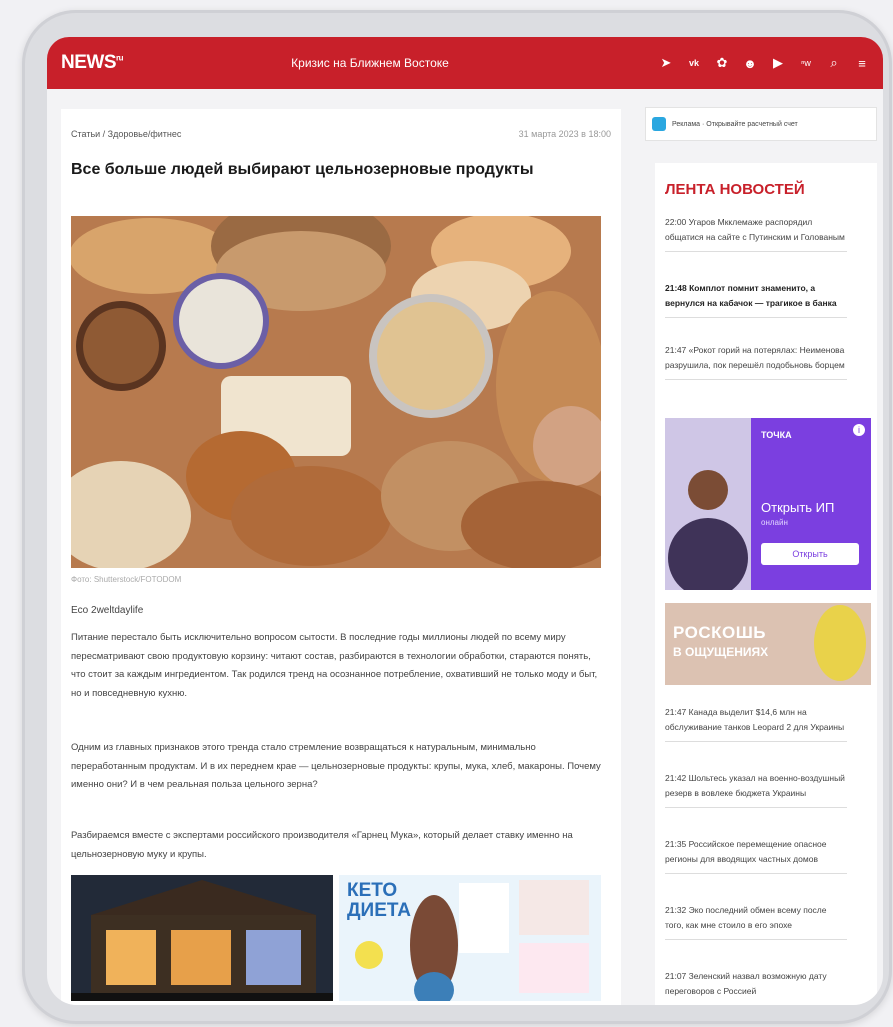 The width and height of the screenshot is (893, 1027). I want to click on logo-text: NEWS, so click(89, 62).